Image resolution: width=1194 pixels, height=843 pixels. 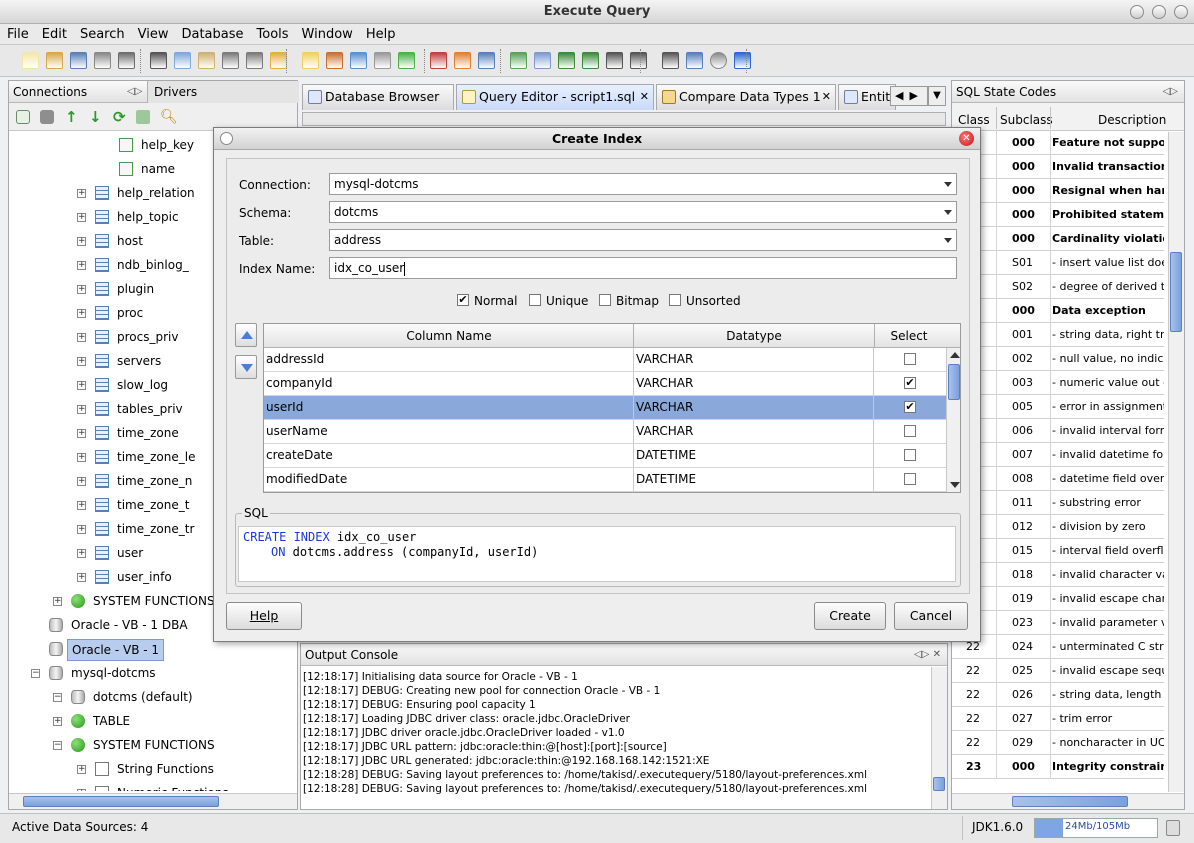 I want to click on tab-scroll-left-icon: ◀, so click(x=897, y=95).